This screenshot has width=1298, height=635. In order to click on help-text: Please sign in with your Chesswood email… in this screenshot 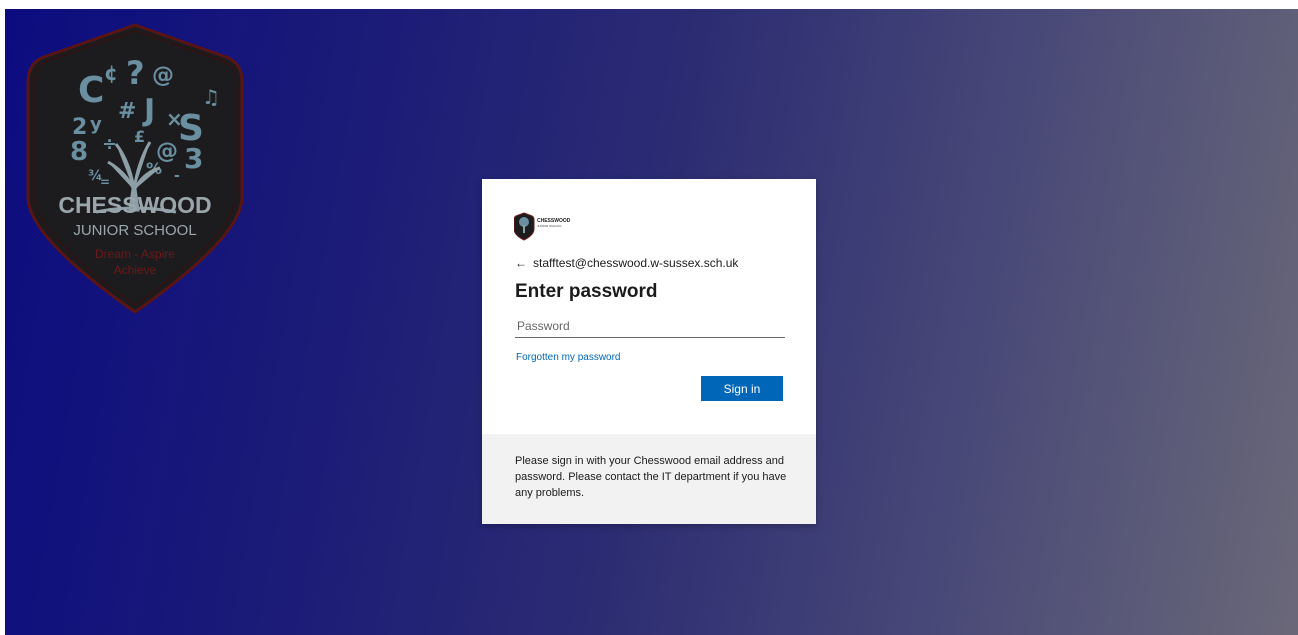, I will do `click(651, 477)`.